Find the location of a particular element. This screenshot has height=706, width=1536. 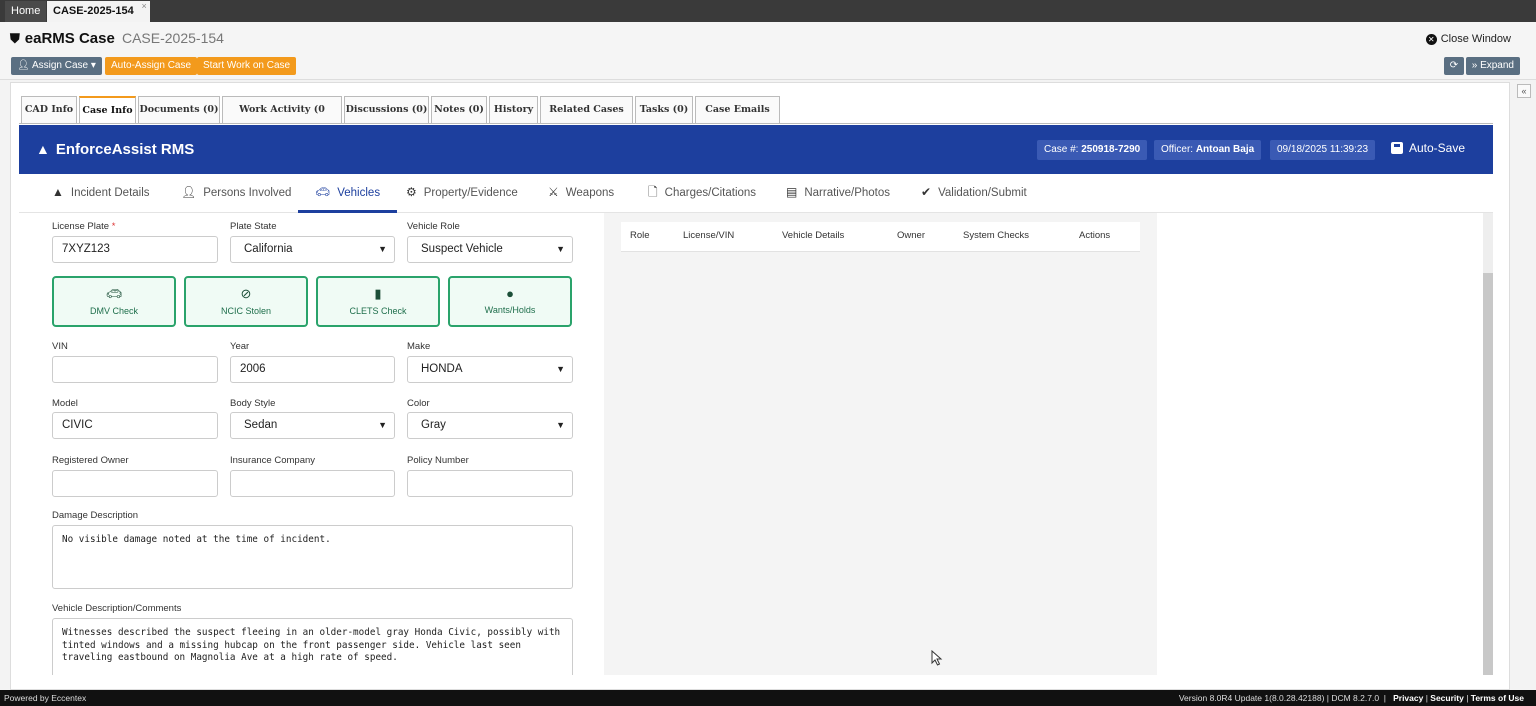

start-work-button: Start Work on Case is located at coordinates (247, 66).